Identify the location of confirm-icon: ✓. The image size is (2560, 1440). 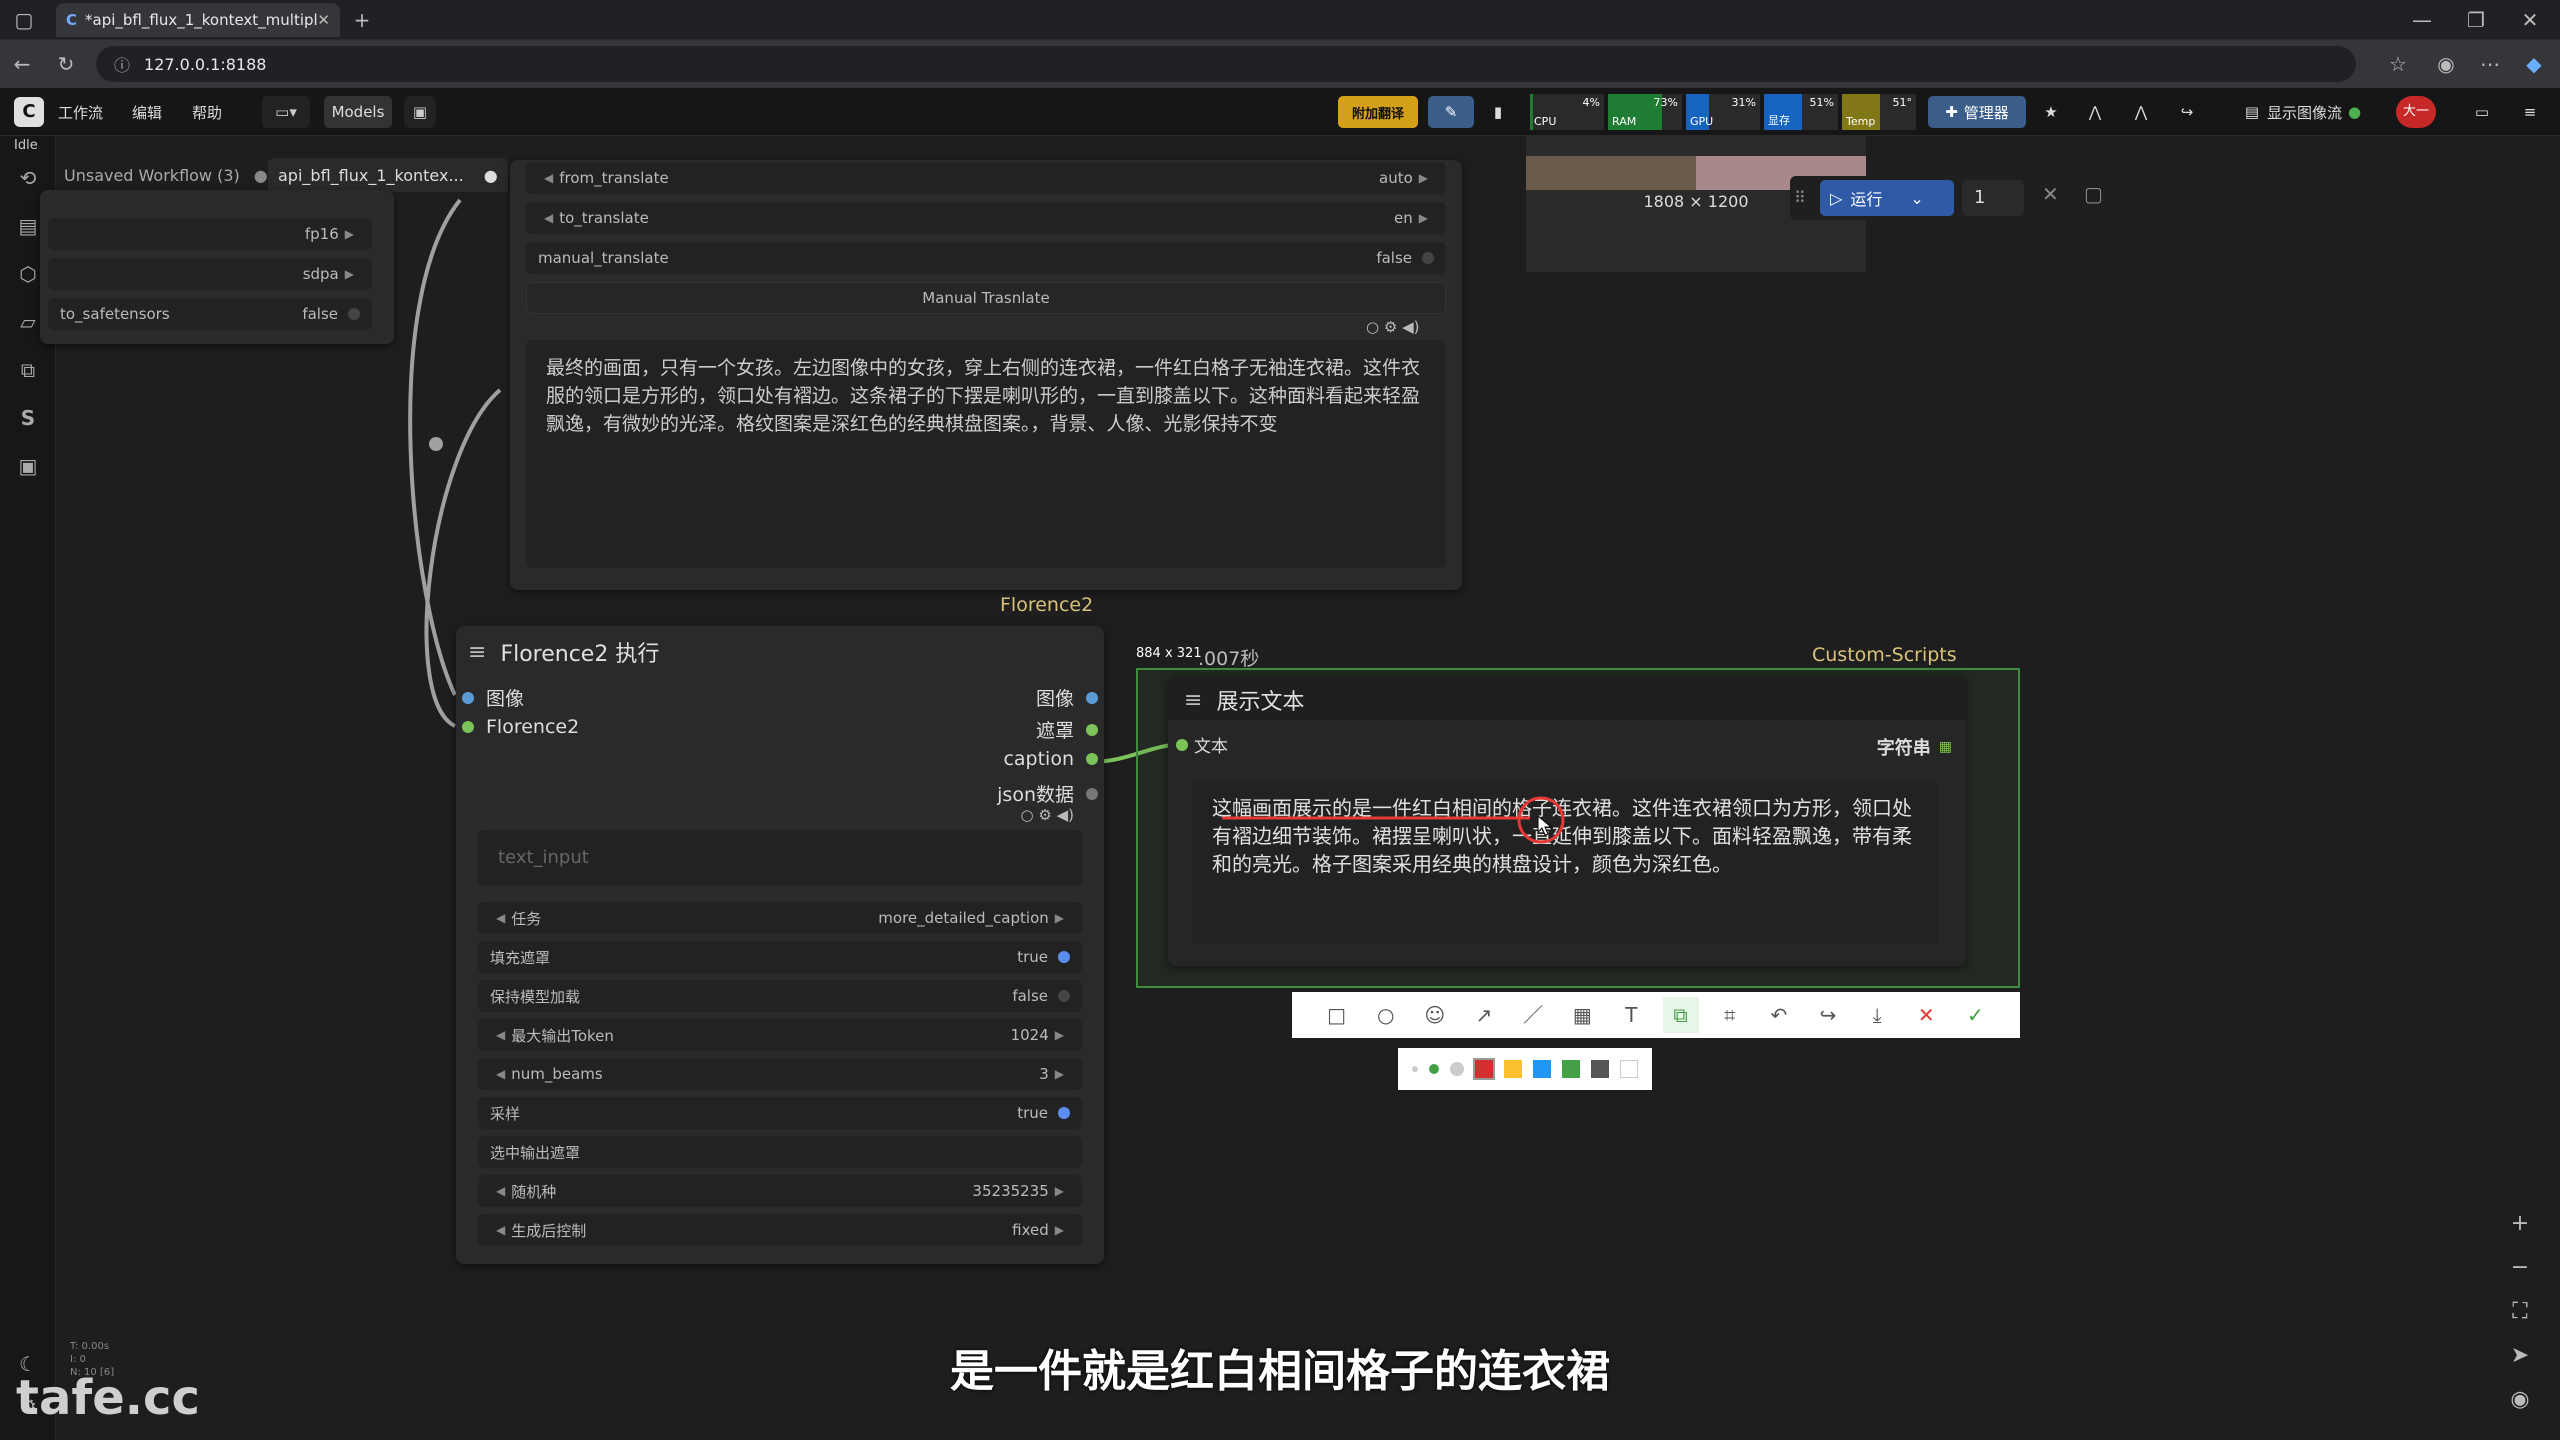
(1975, 1015).